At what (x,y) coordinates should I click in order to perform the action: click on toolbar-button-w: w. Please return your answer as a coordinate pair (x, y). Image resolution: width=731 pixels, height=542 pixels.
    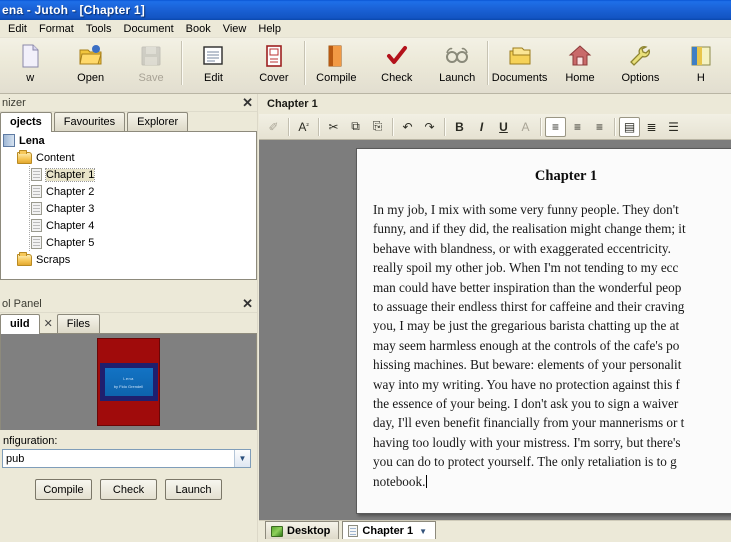
    Looking at the image, I should click on (30, 64).